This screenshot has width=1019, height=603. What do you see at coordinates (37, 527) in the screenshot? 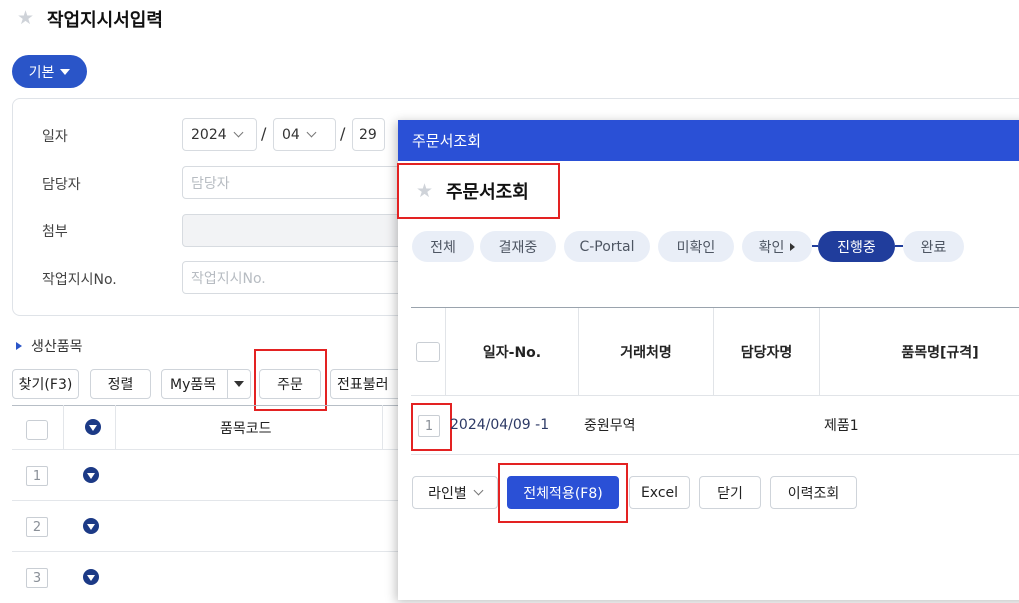
I see `row-number: 2` at bounding box center [37, 527].